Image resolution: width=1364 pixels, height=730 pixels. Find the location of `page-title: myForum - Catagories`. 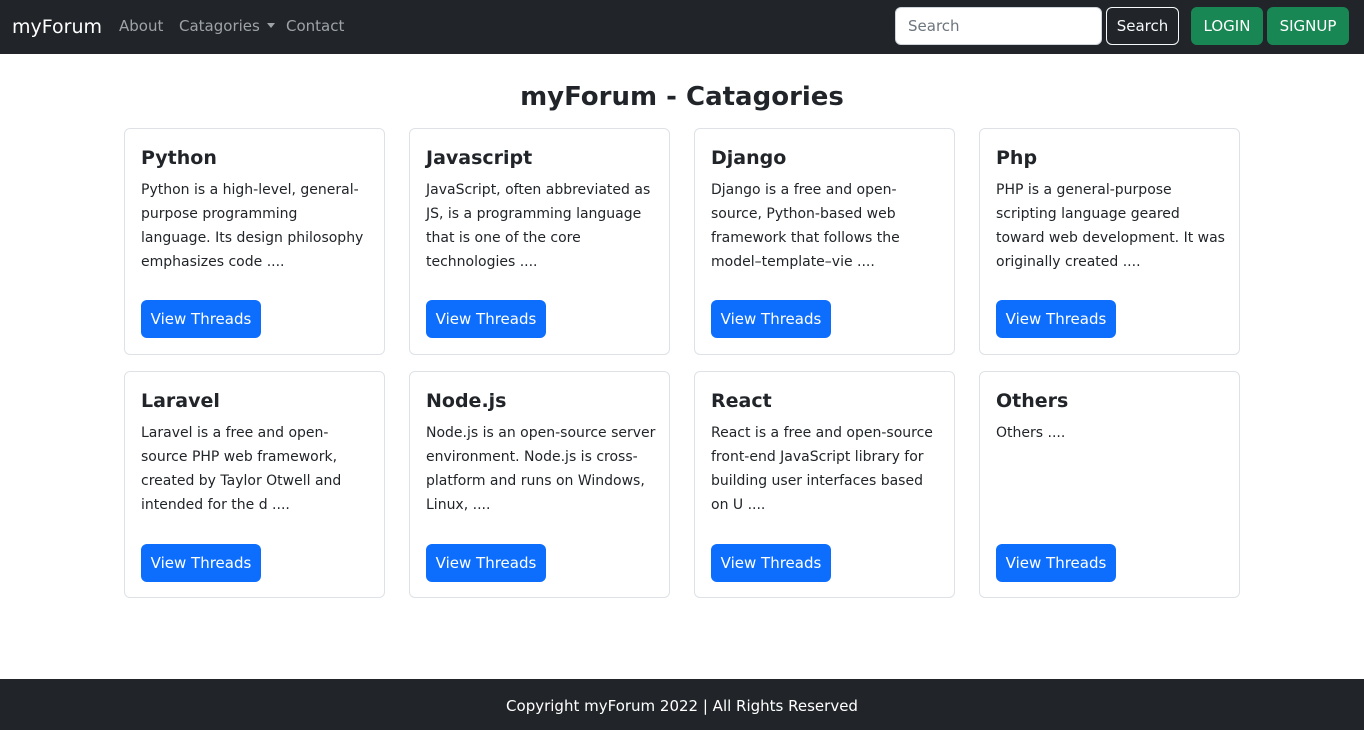

page-title: myForum - Catagories is located at coordinates (682, 97).